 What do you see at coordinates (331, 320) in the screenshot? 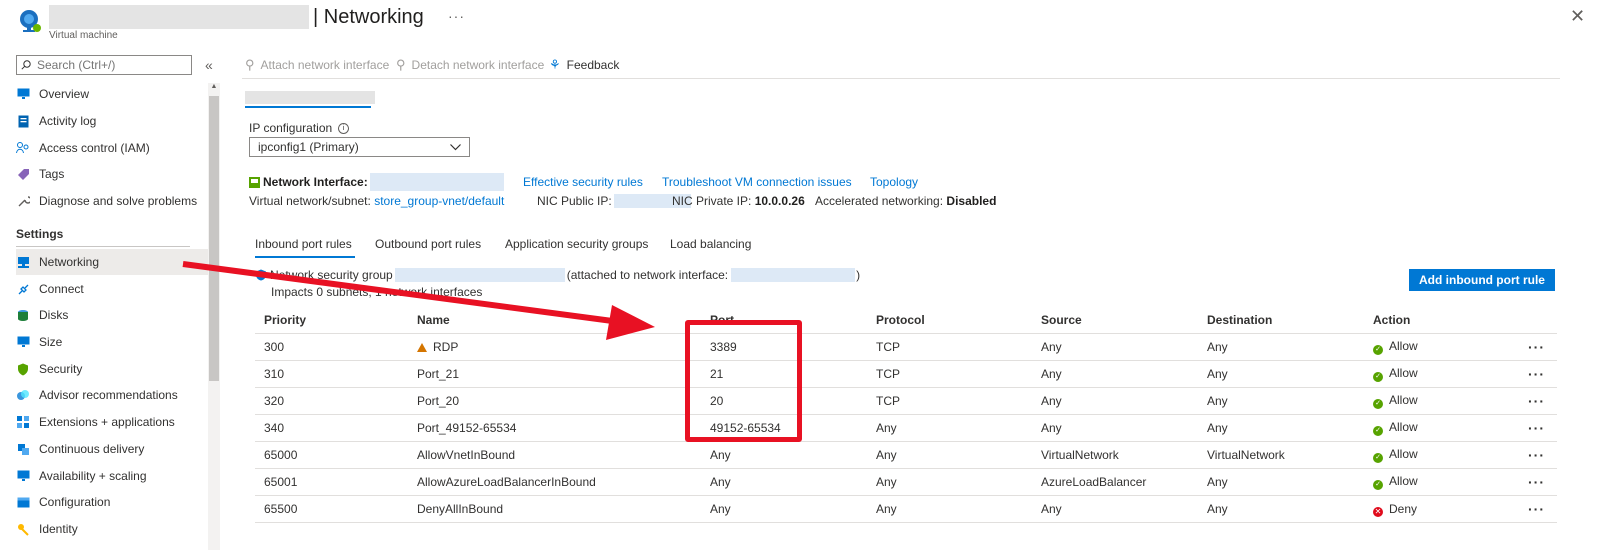
I see `column-header-priority: Priority` at bounding box center [331, 320].